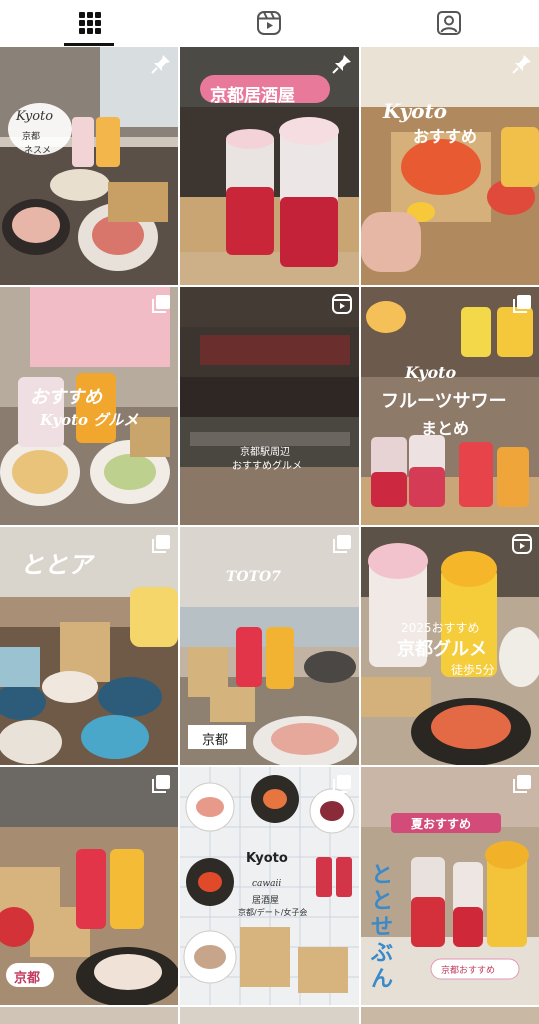 This screenshot has width=539, height=1024. I want to click on post-caption: ととせぶん, so click(382, 927).